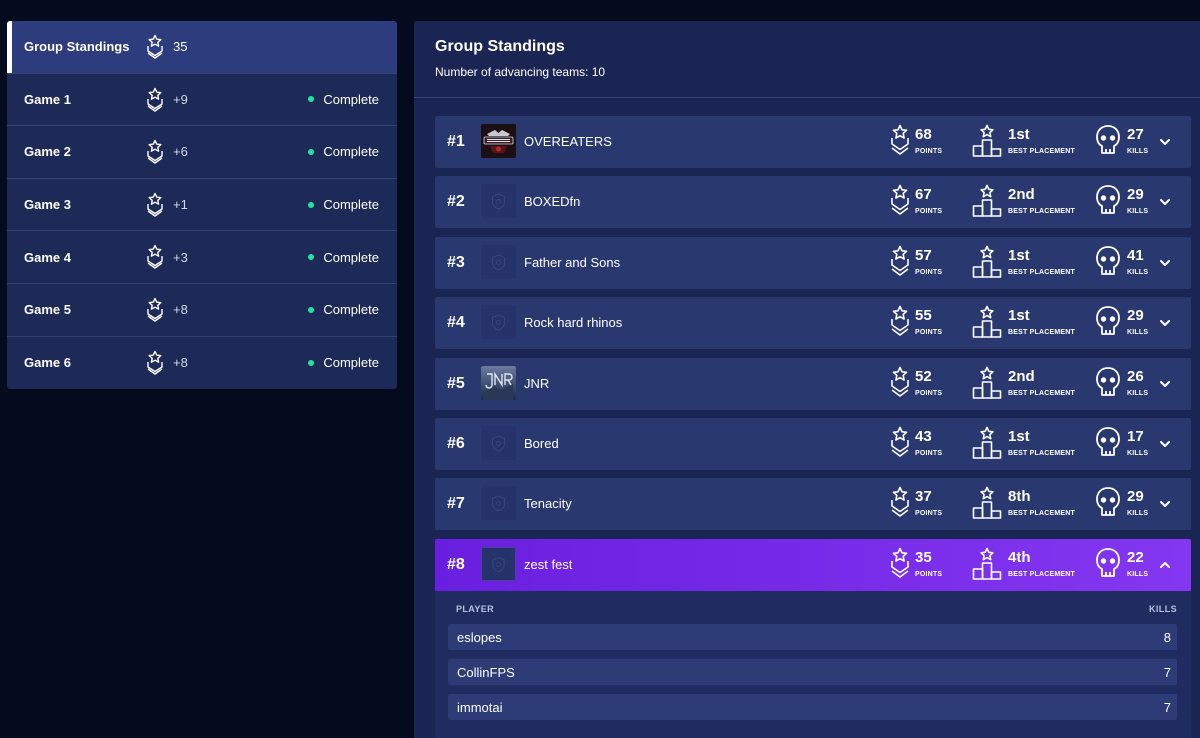 This screenshot has width=1200, height=738. I want to click on player-name: CollinFPS, so click(486, 672).